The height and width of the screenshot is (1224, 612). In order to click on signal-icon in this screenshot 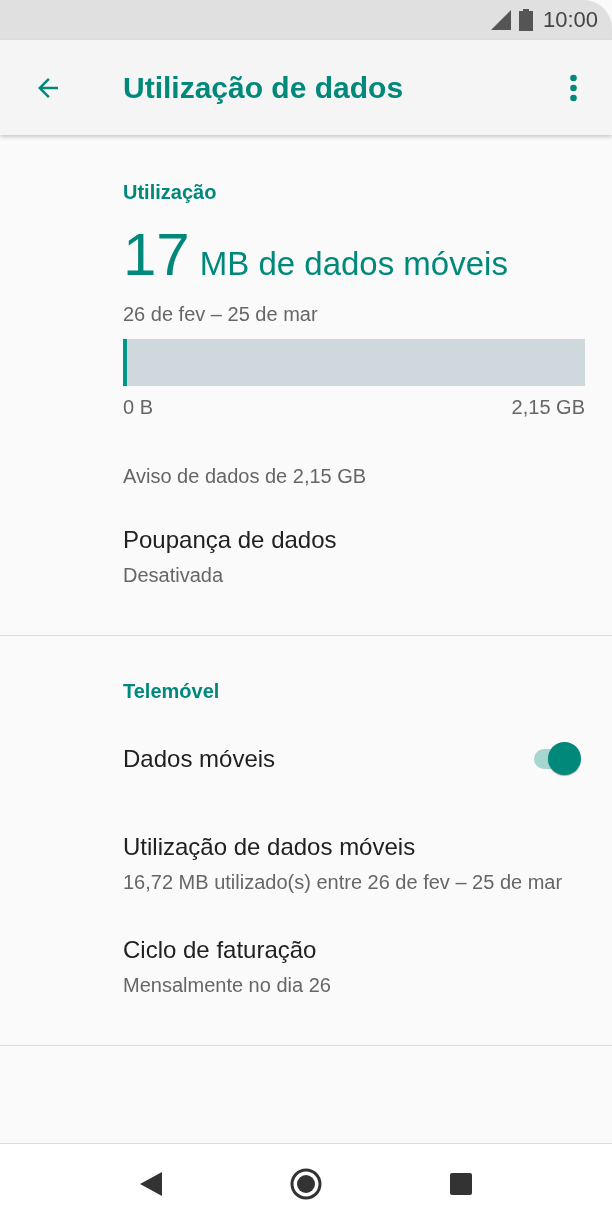, I will do `click(500, 20)`.